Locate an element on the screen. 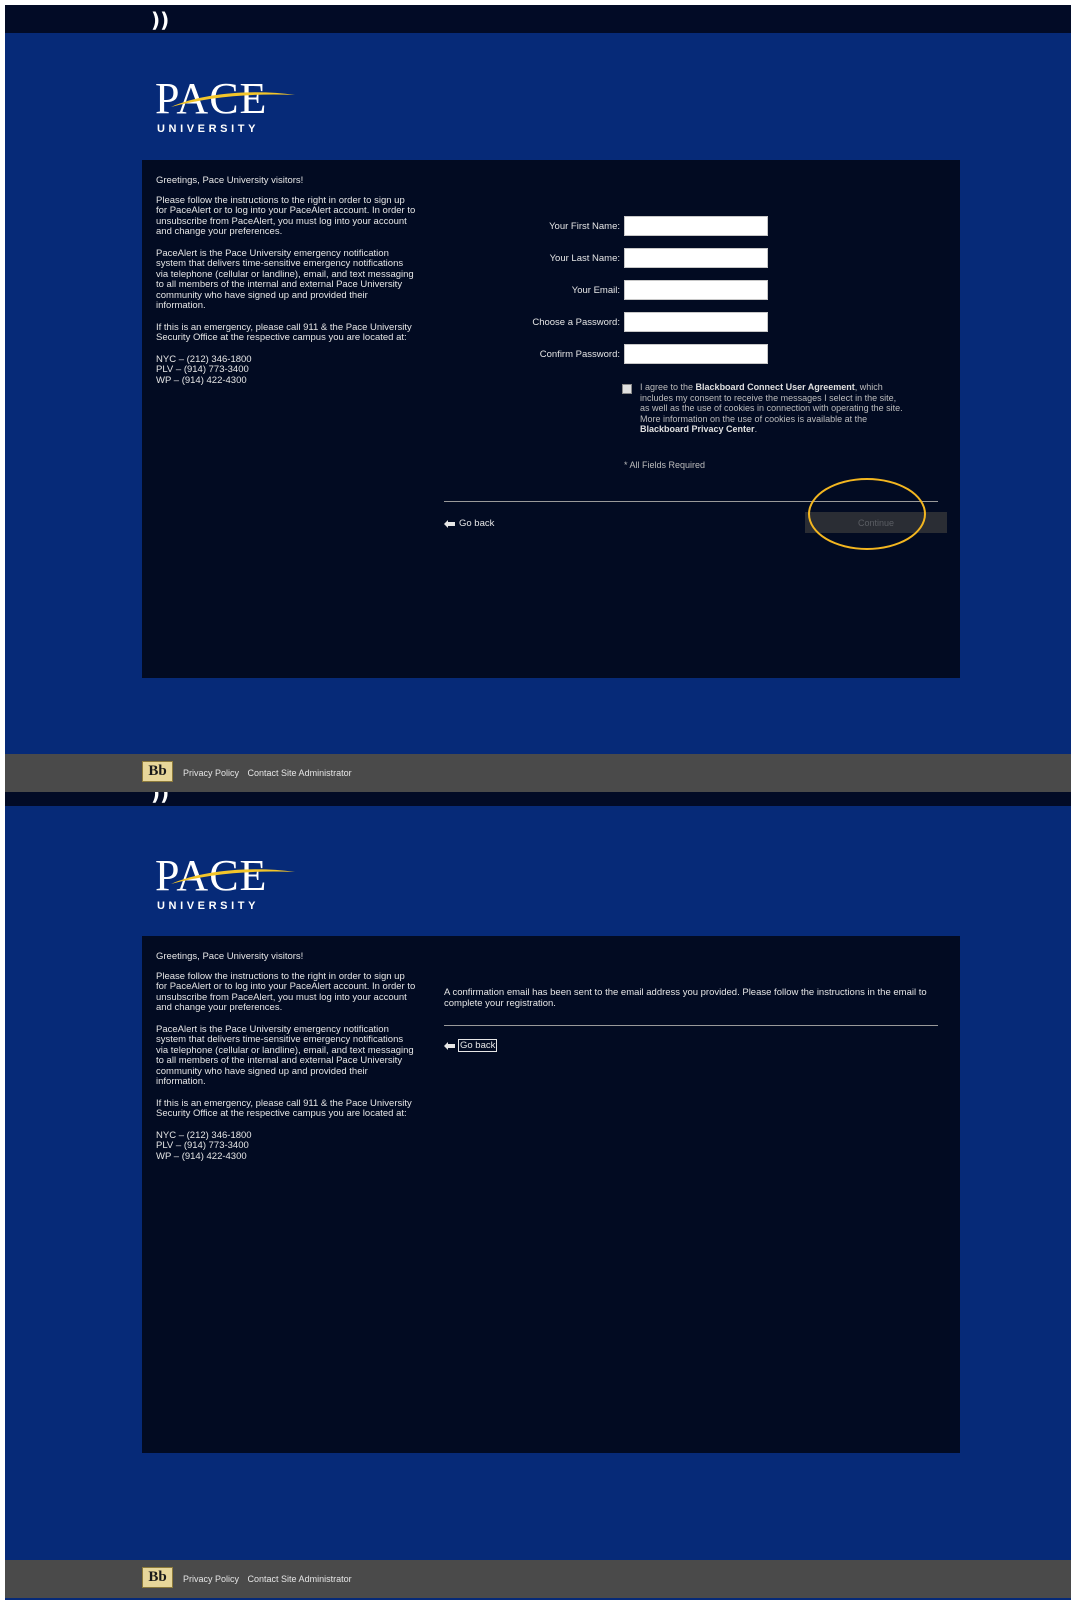  last-name-row: Your Last Name: is located at coordinates (462, 259).